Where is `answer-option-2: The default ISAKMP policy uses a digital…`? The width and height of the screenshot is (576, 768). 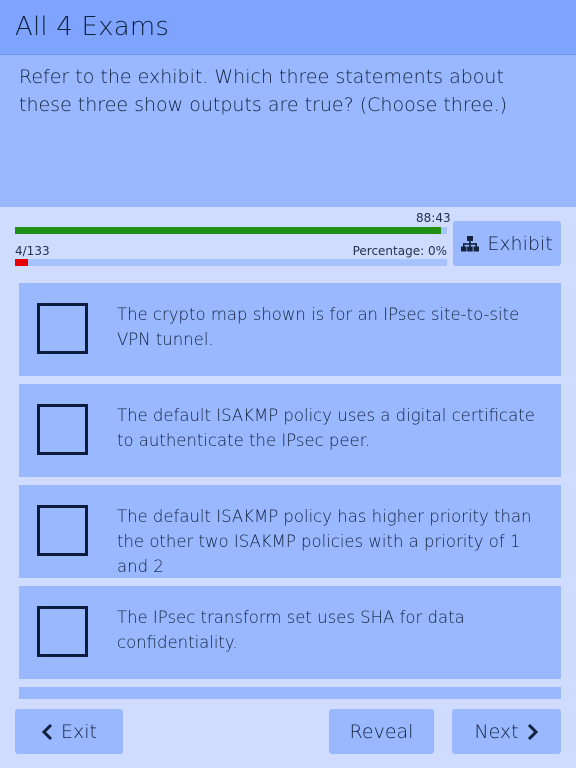
answer-option-2: The default ISAKMP policy uses a digital… is located at coordinates (290, 430).